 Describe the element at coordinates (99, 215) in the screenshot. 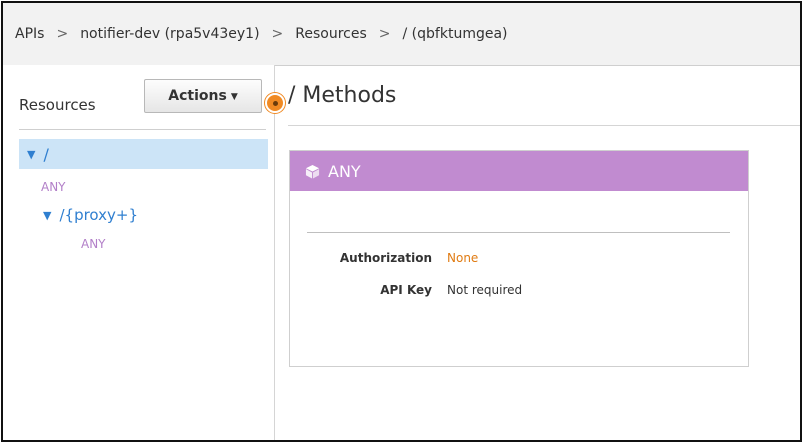

I see `tree-item-proxy-path: /{proxy+}` at that location.